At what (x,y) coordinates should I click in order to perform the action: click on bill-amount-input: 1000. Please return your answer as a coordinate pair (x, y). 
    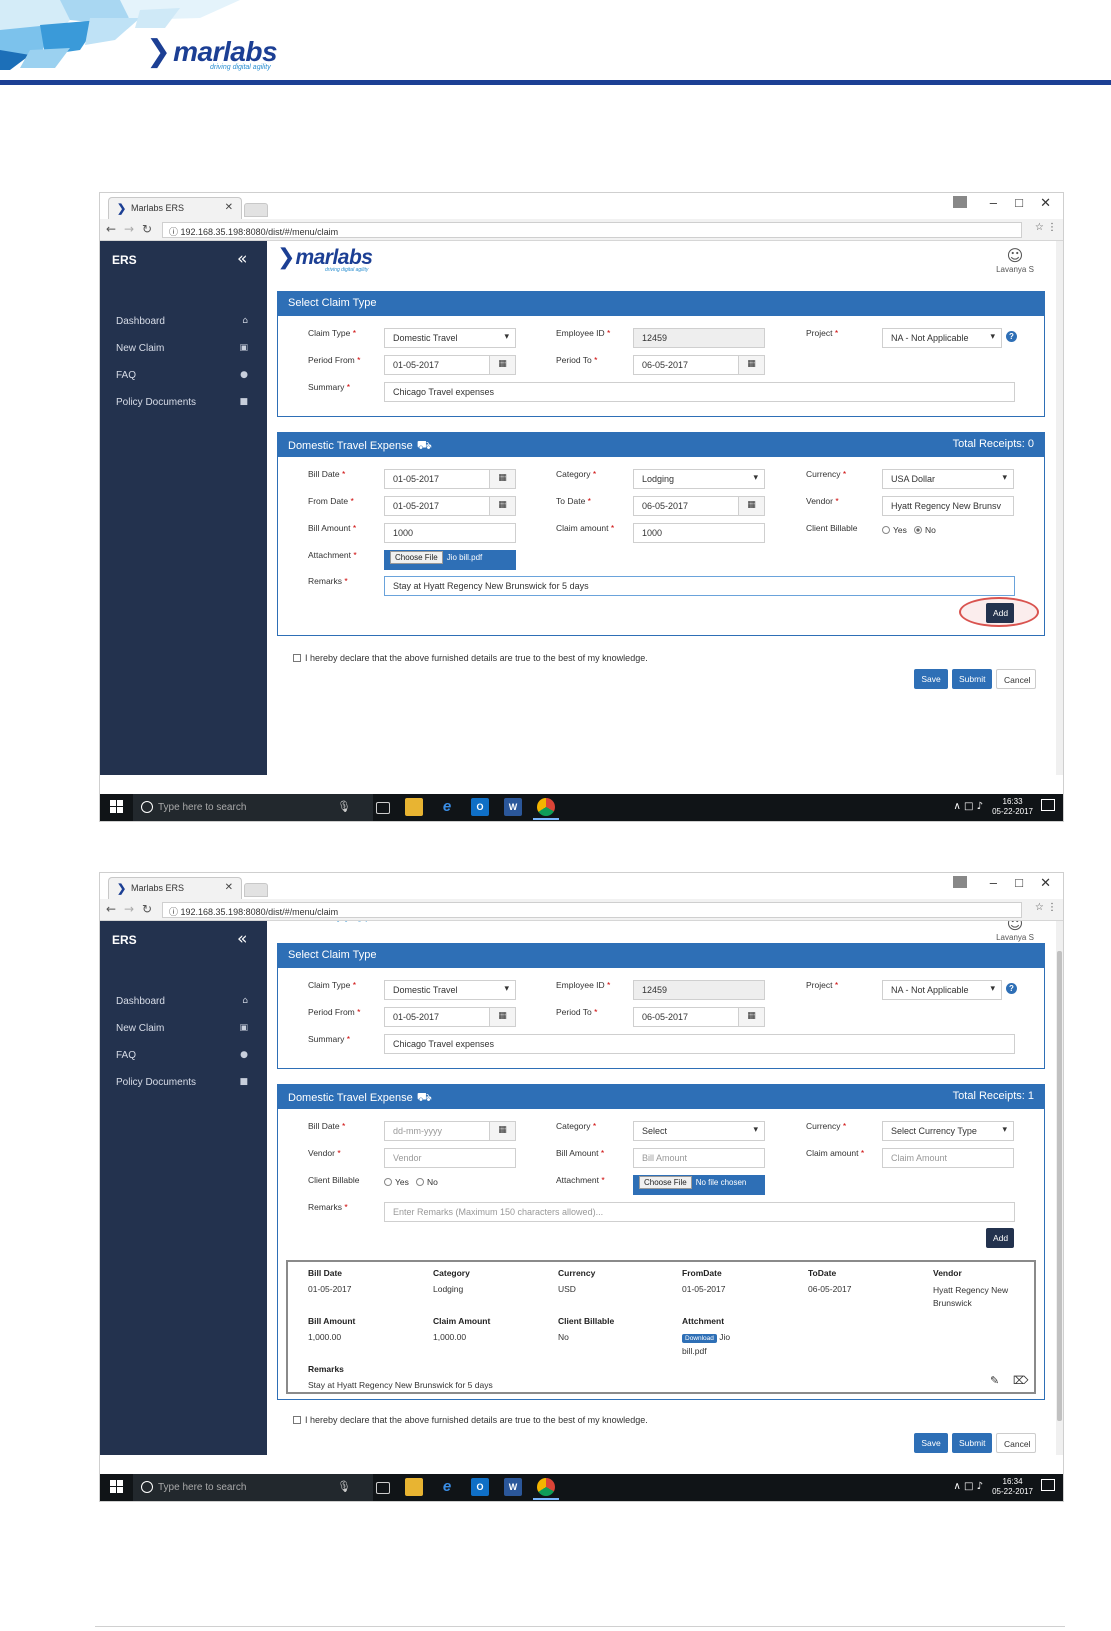
    Looking at the image, I should click on (450, 533).